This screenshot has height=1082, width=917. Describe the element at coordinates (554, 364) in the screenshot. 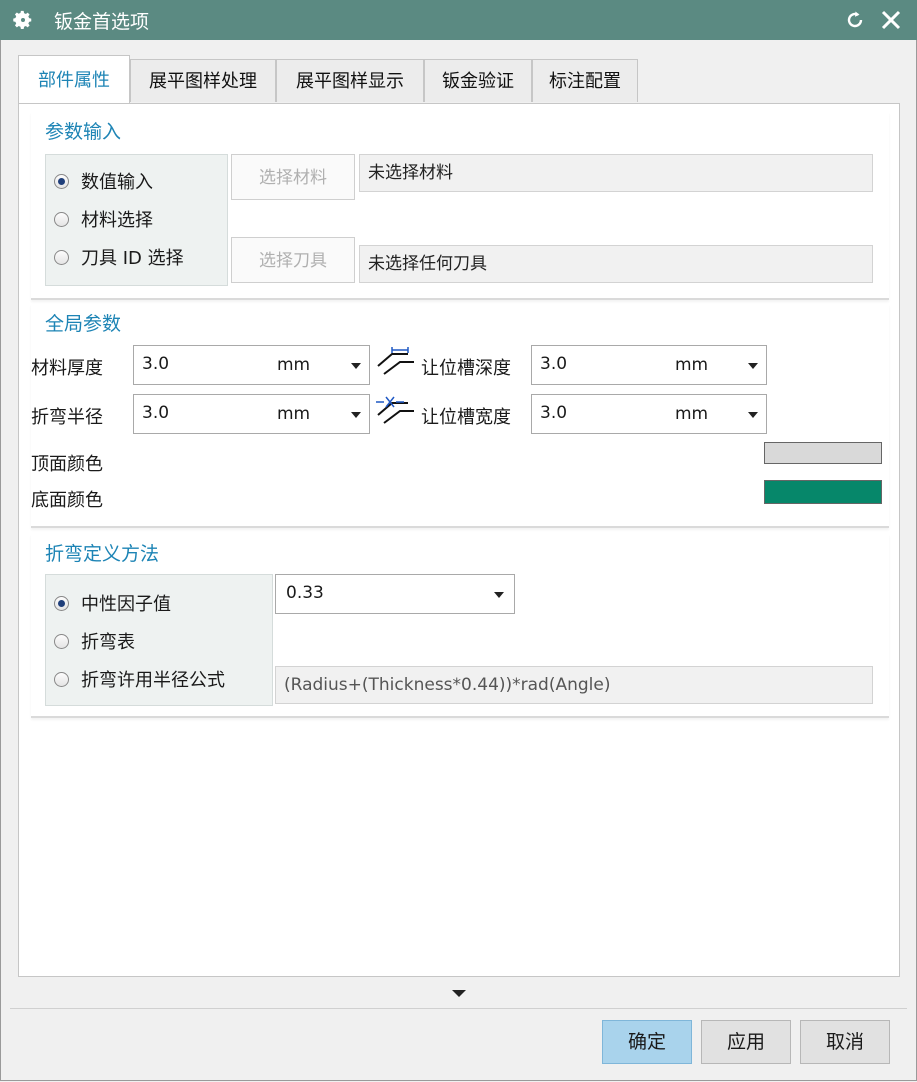

I see `relief-depth-value: 3.0` at that location.